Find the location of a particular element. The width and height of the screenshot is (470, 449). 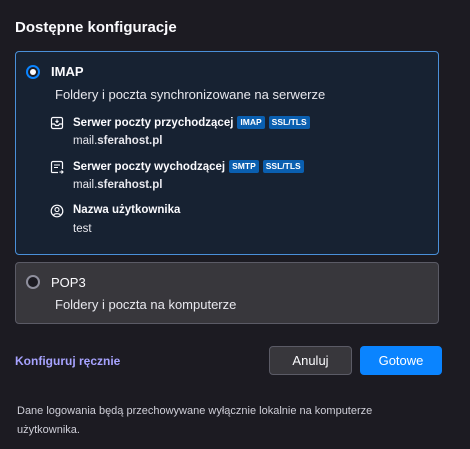

outgoing-host-domain: sferahost.pl is located at coordinates (130, 185).